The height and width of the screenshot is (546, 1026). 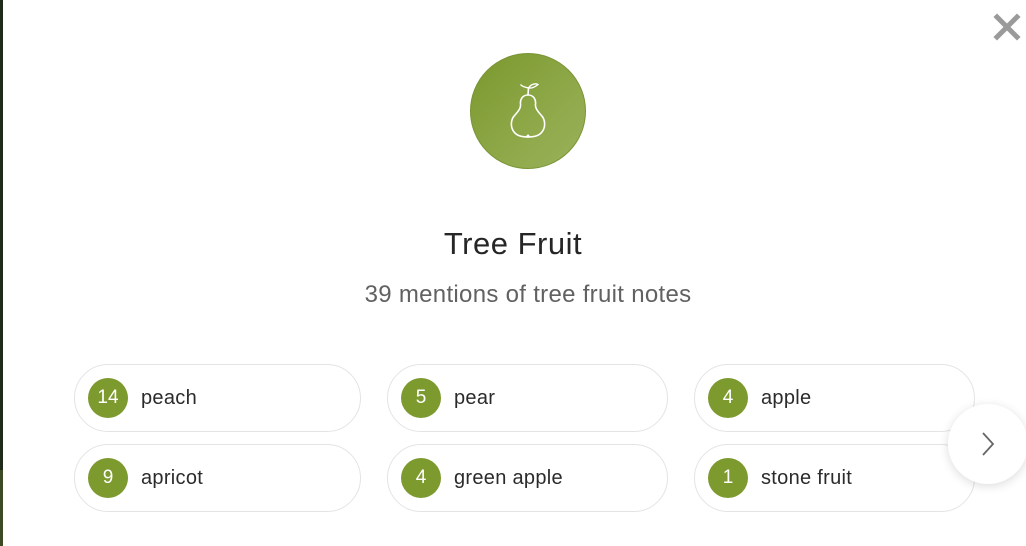 What do you see at coordinates (217, 398) in the screenshot?
I see `note-chip-peach: 14 peach` at bounding box center [217, 398].